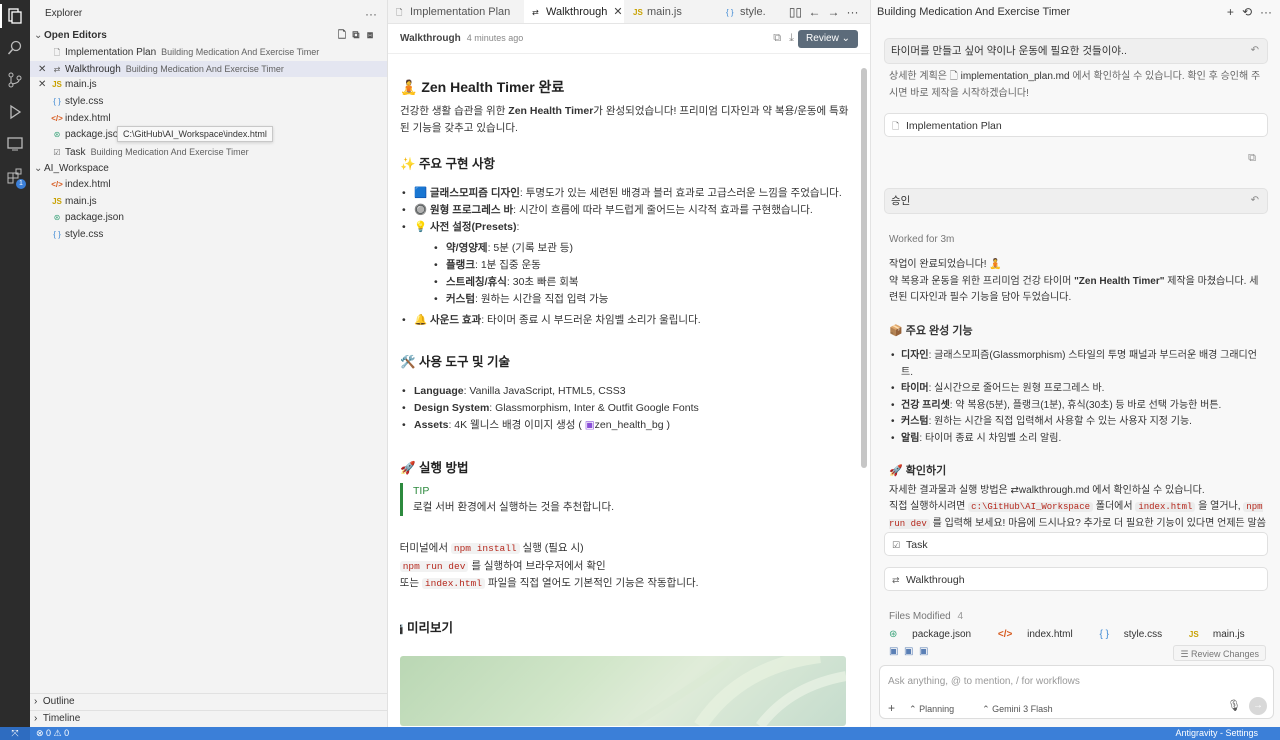  Describe the element at coordinates (1076, 125) in the screenshot. I see `implementation-plan-card: 🗋 Implementation Plan` at that location.